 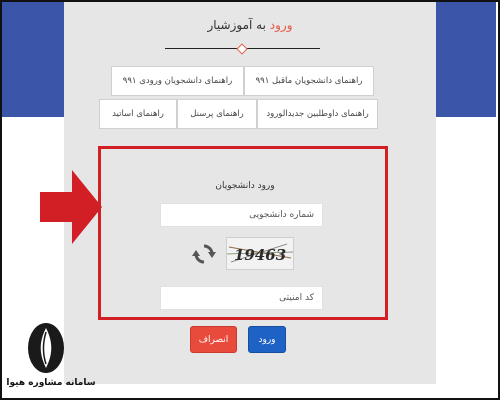 I want to click on guide-button-pre-991: راهنمای دانشجویان ماقبل ۹۹۱, so click(x=309, y=81).